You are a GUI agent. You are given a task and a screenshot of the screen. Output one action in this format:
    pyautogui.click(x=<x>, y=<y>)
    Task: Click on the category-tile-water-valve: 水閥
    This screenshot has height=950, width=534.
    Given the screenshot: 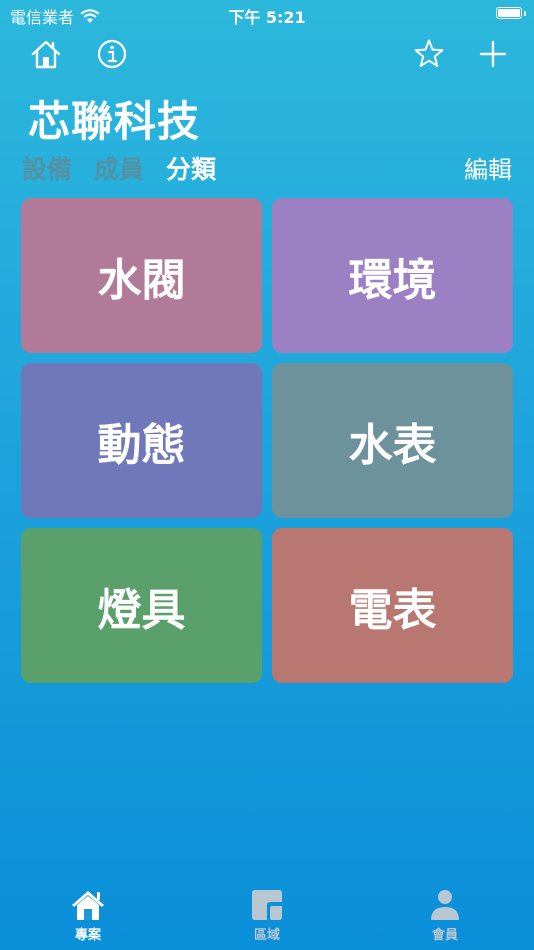 What is the action you would take?
    pyautogui.click(x=141, y=275)
    